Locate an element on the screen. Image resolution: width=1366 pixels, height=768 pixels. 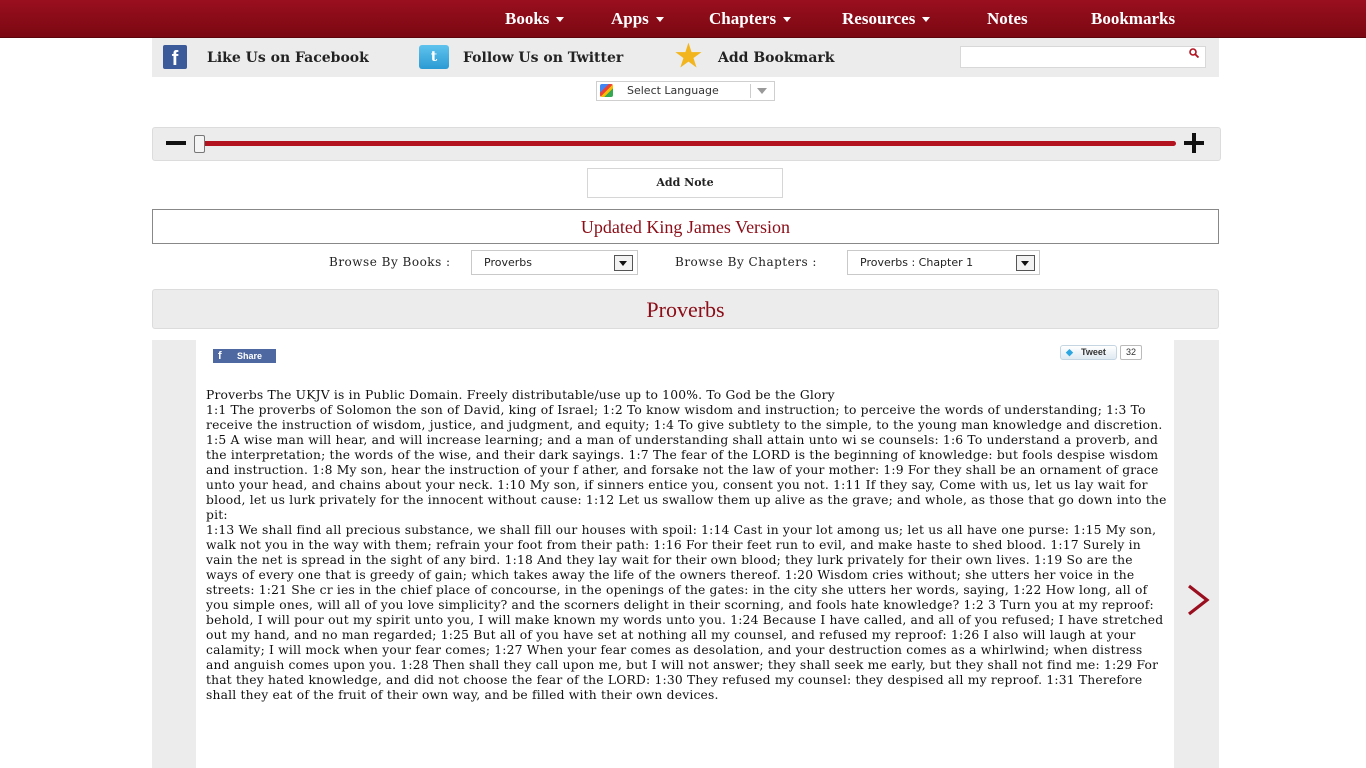
browse-books-label: Browse By Books : is located at coordinates (390, 262).